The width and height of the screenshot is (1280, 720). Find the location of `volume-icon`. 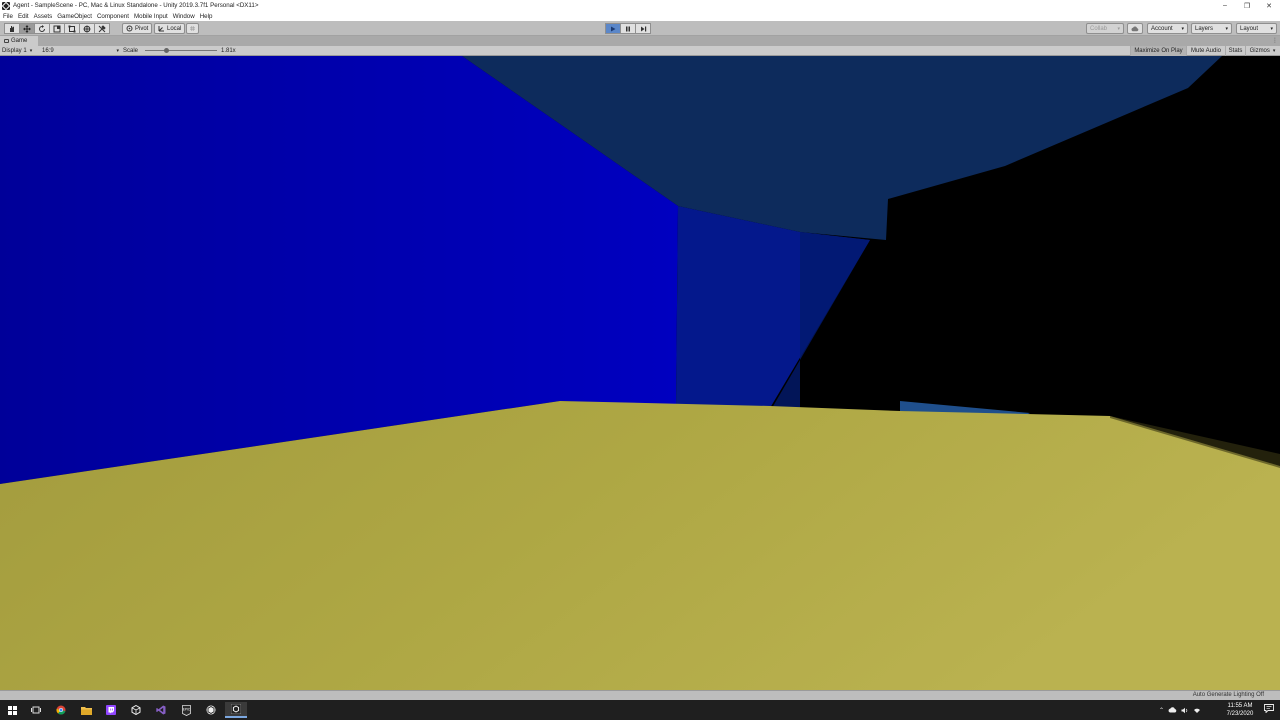

volume-icon is located at coordinates (1185, 710).